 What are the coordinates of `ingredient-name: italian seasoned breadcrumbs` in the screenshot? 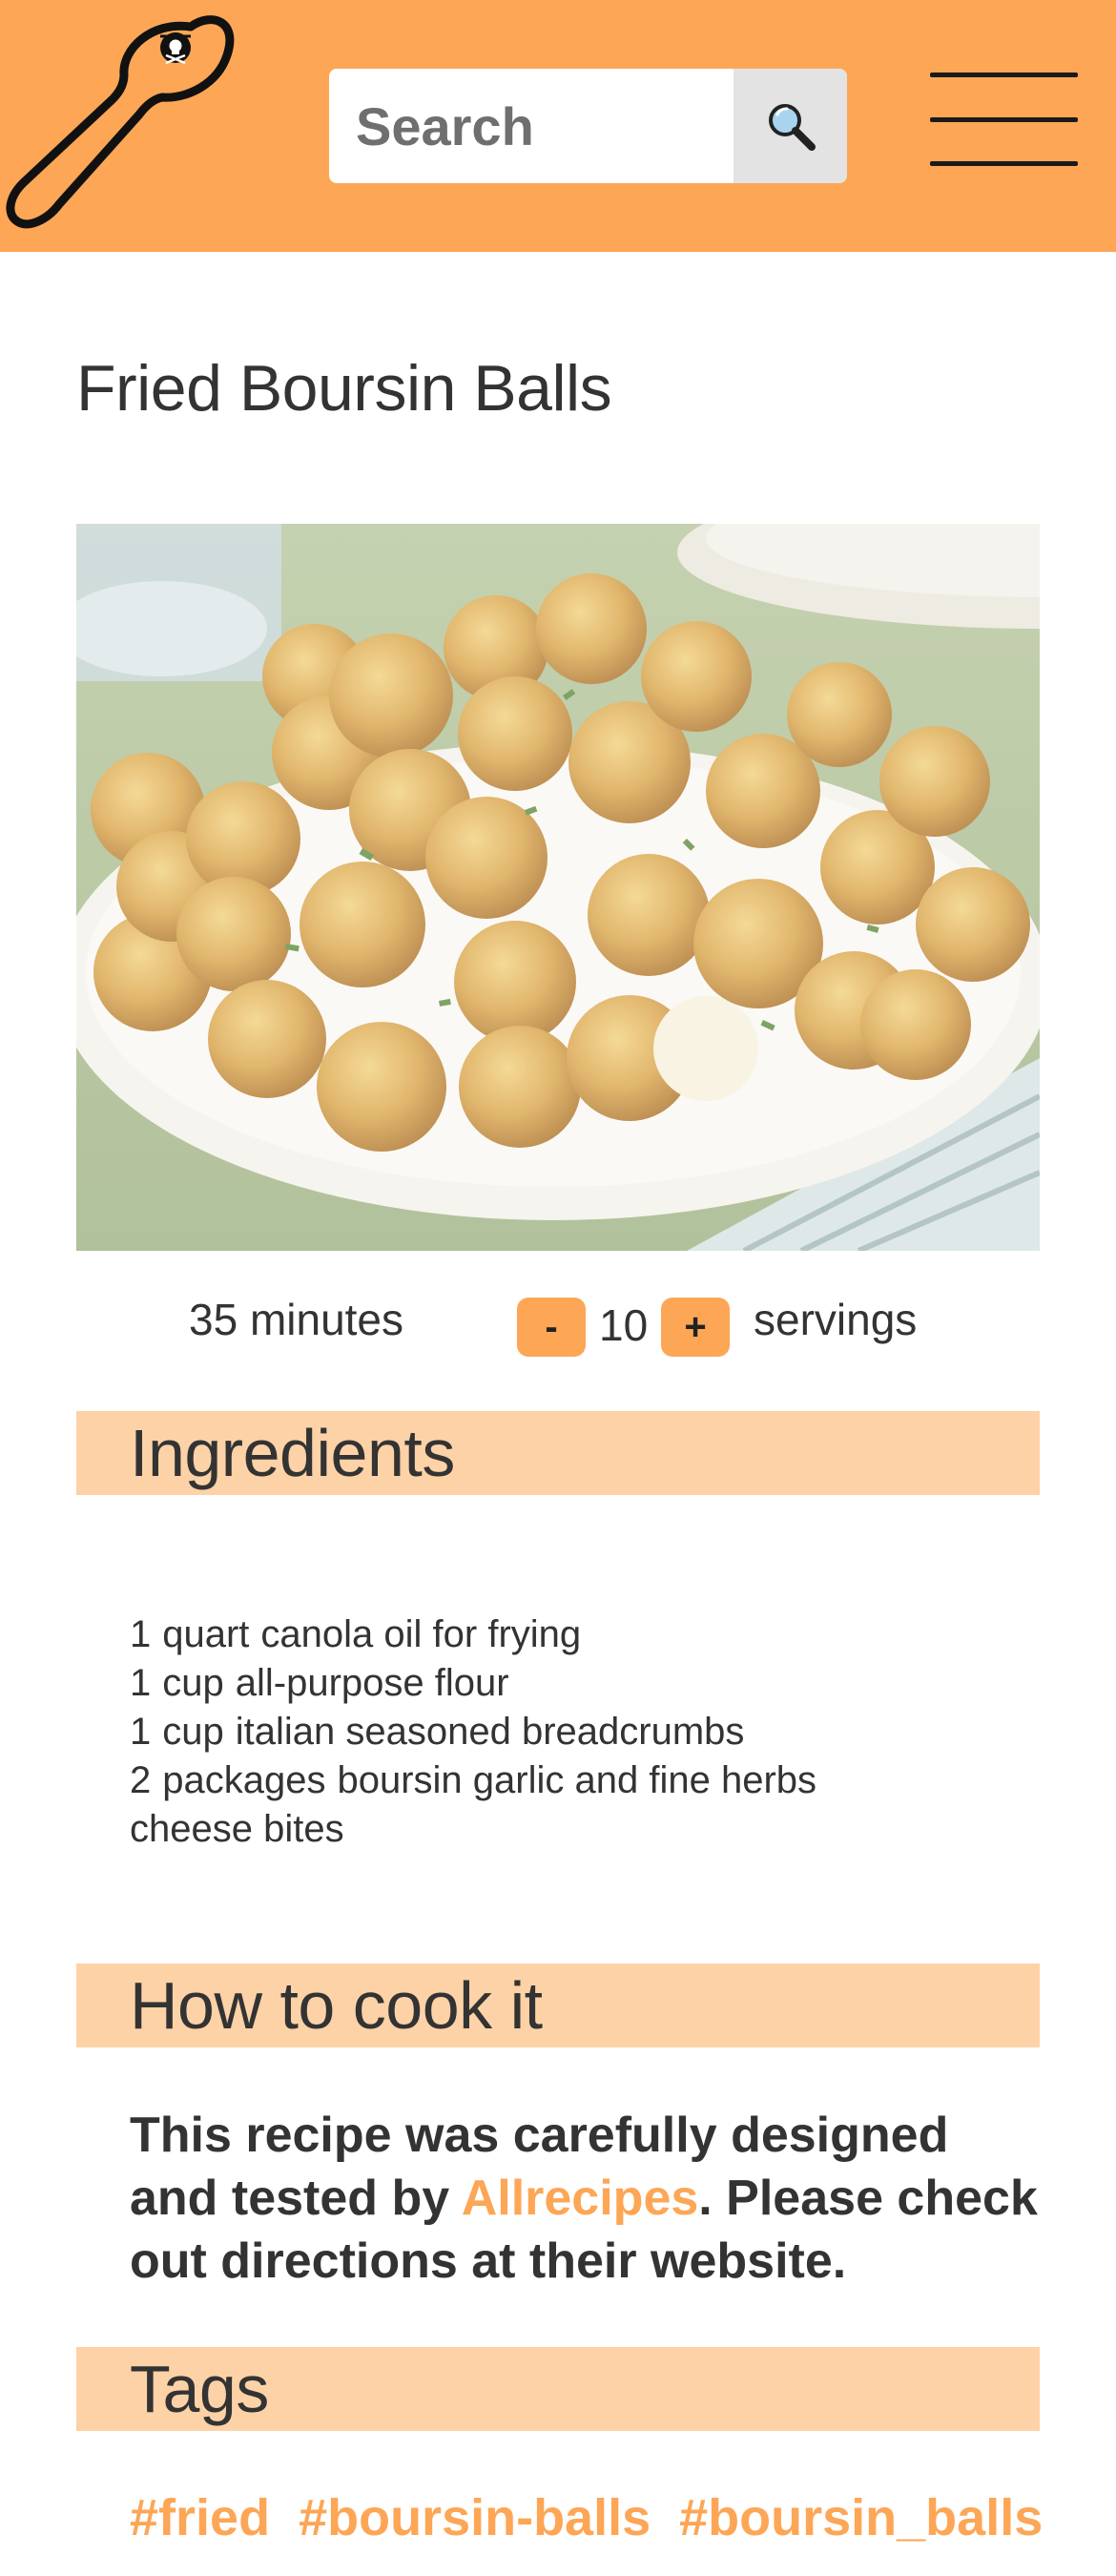 It's located at (490, 1732).